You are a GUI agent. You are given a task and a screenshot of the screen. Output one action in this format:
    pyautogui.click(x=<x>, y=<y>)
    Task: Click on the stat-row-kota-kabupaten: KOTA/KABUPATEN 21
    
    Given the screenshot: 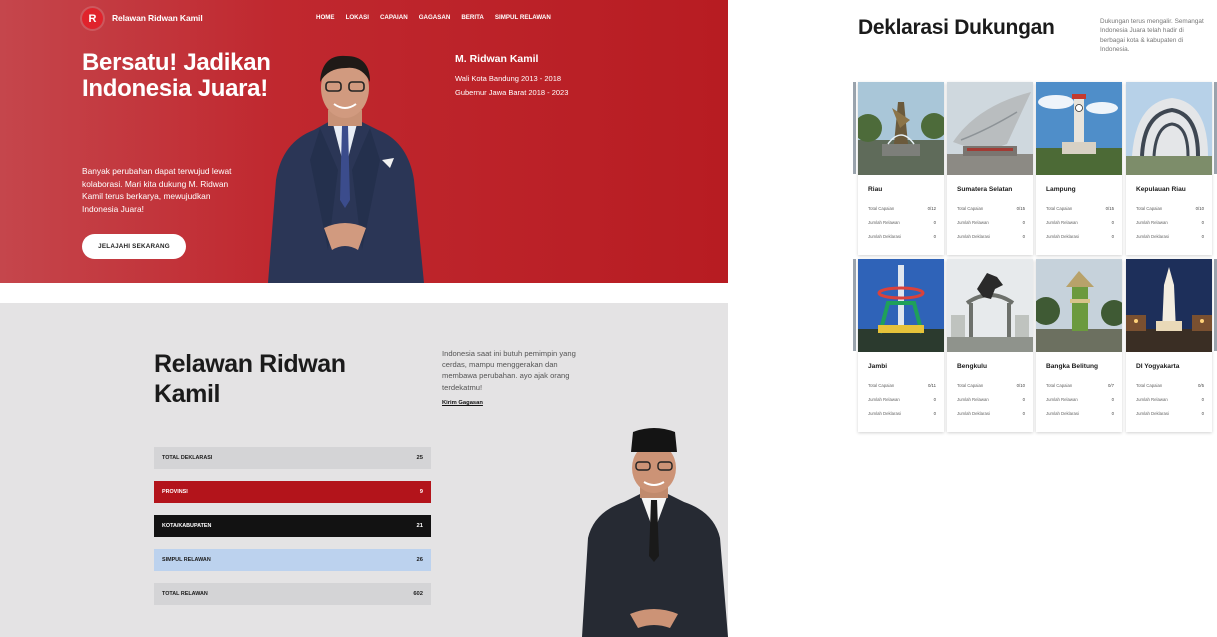 What is the action you would take?
    pyautogui.click(x=292, y=526)
    